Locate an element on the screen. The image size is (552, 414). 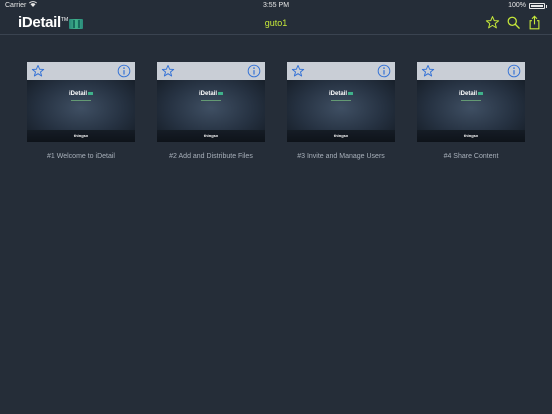
status-time: 3:55 PM is located at coordinates (276, 5).